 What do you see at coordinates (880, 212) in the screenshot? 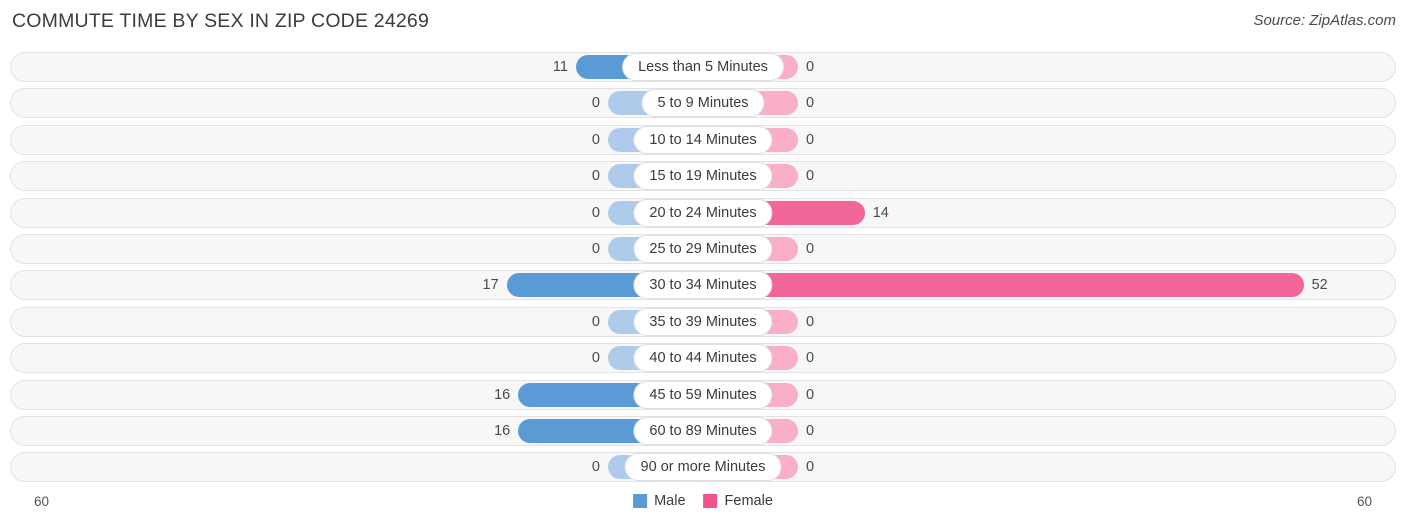
I see `value-label-female: 14` at bounding box center [880, 212].